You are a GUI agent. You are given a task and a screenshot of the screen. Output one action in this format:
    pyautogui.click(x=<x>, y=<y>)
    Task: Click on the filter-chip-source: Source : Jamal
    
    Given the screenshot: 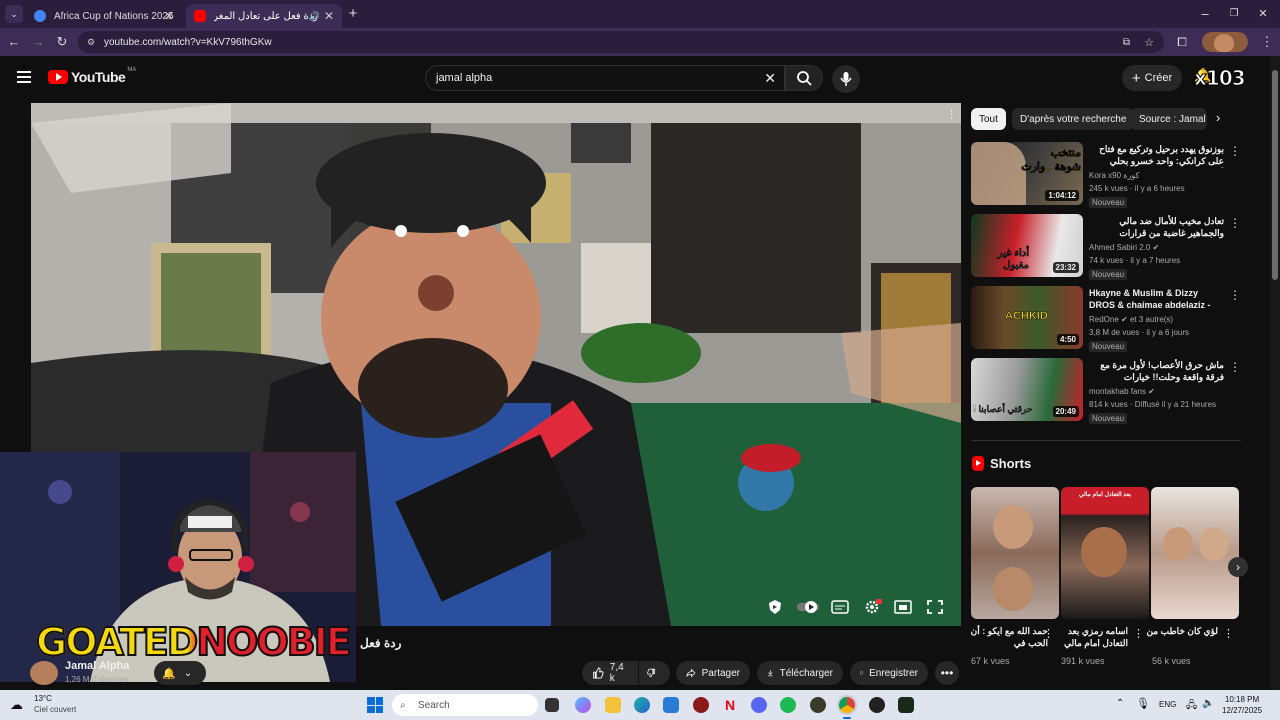 What is the action you would take?
    pyautogui.click(x=1169, y=119)
    